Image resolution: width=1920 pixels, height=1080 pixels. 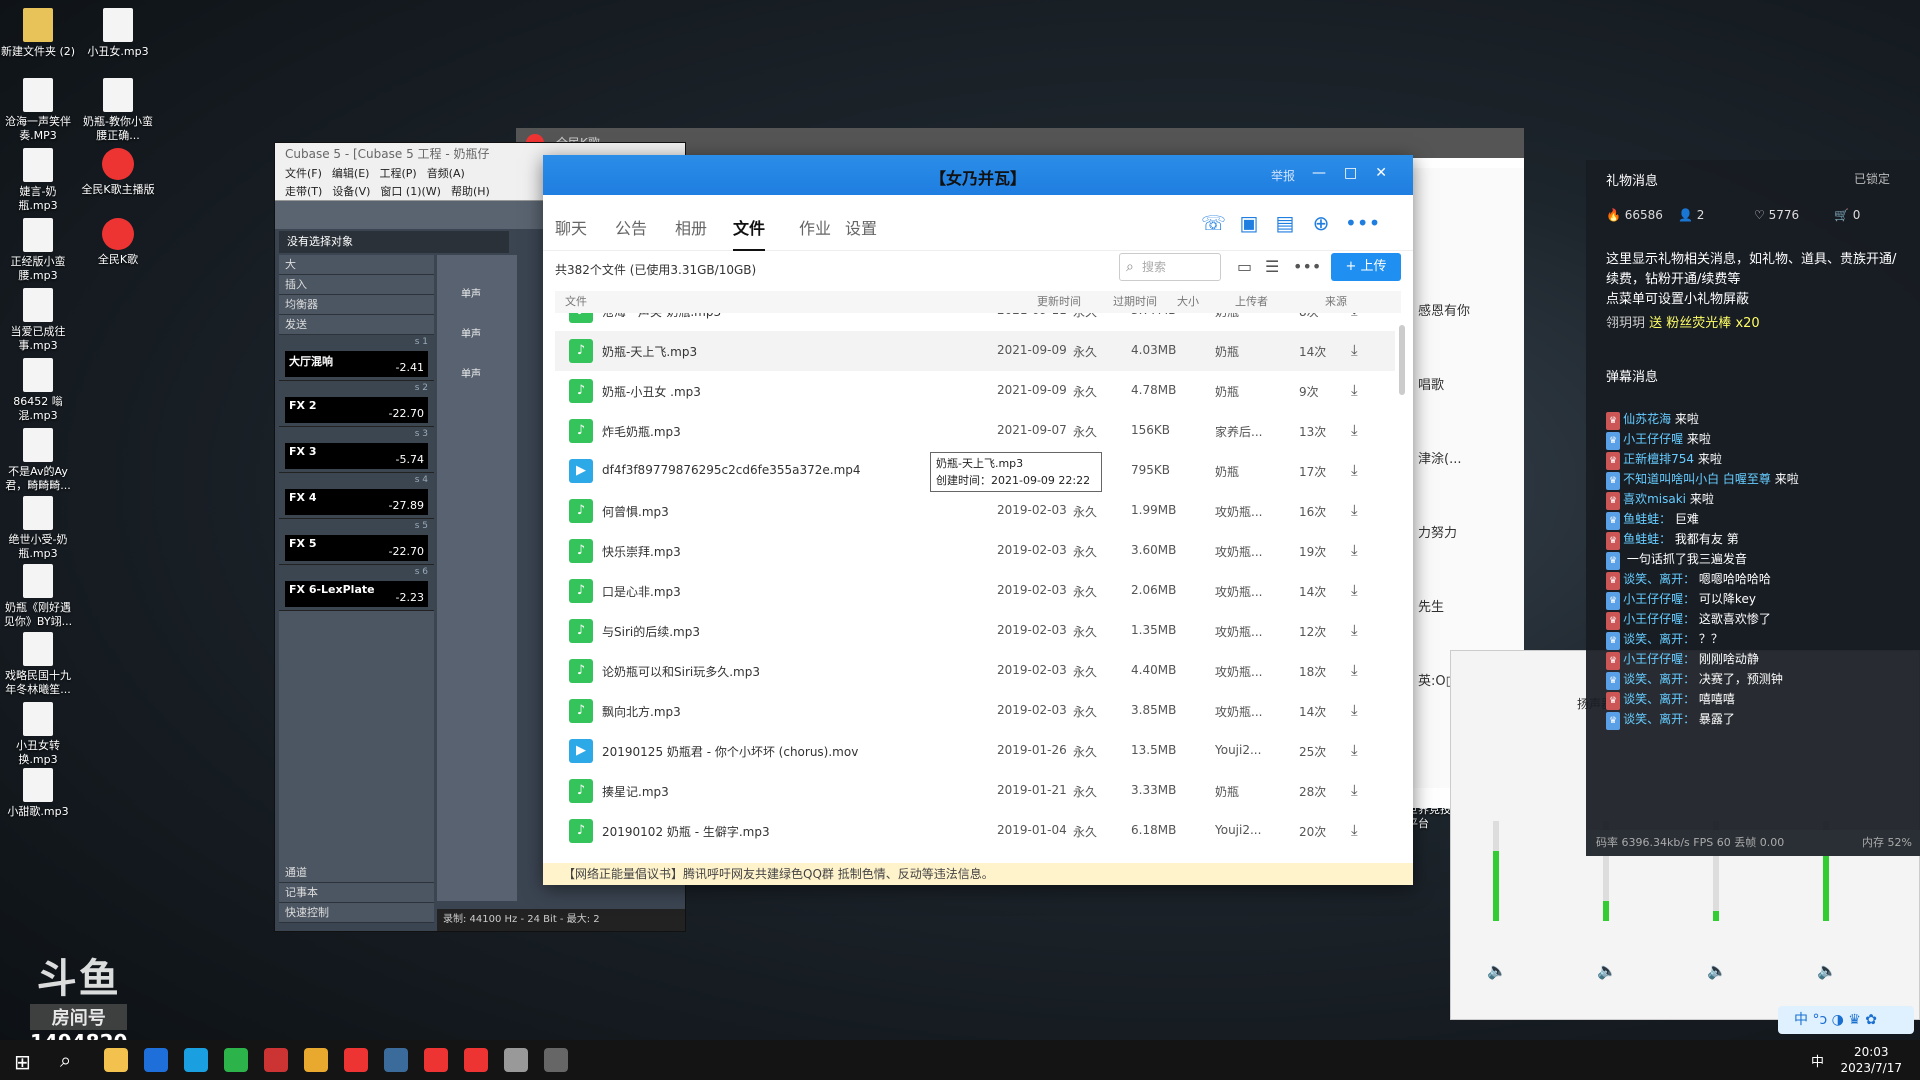 What do you see at coordinates (116, 1060) in the screenshot?
I see `file-explorer-icon` at bounding box center [116, 1060].